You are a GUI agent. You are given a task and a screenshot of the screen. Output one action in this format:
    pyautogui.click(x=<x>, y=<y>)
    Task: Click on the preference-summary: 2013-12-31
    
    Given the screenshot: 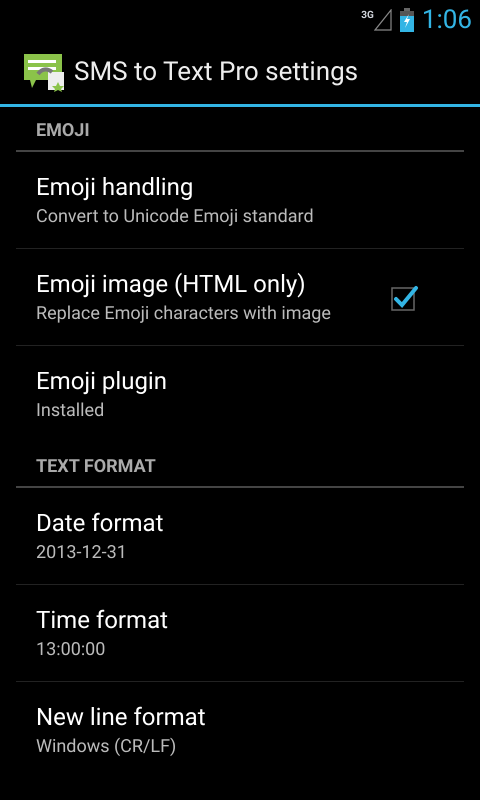 What is the action you would take?
    pyautogui.click(x=82, y=553)
    